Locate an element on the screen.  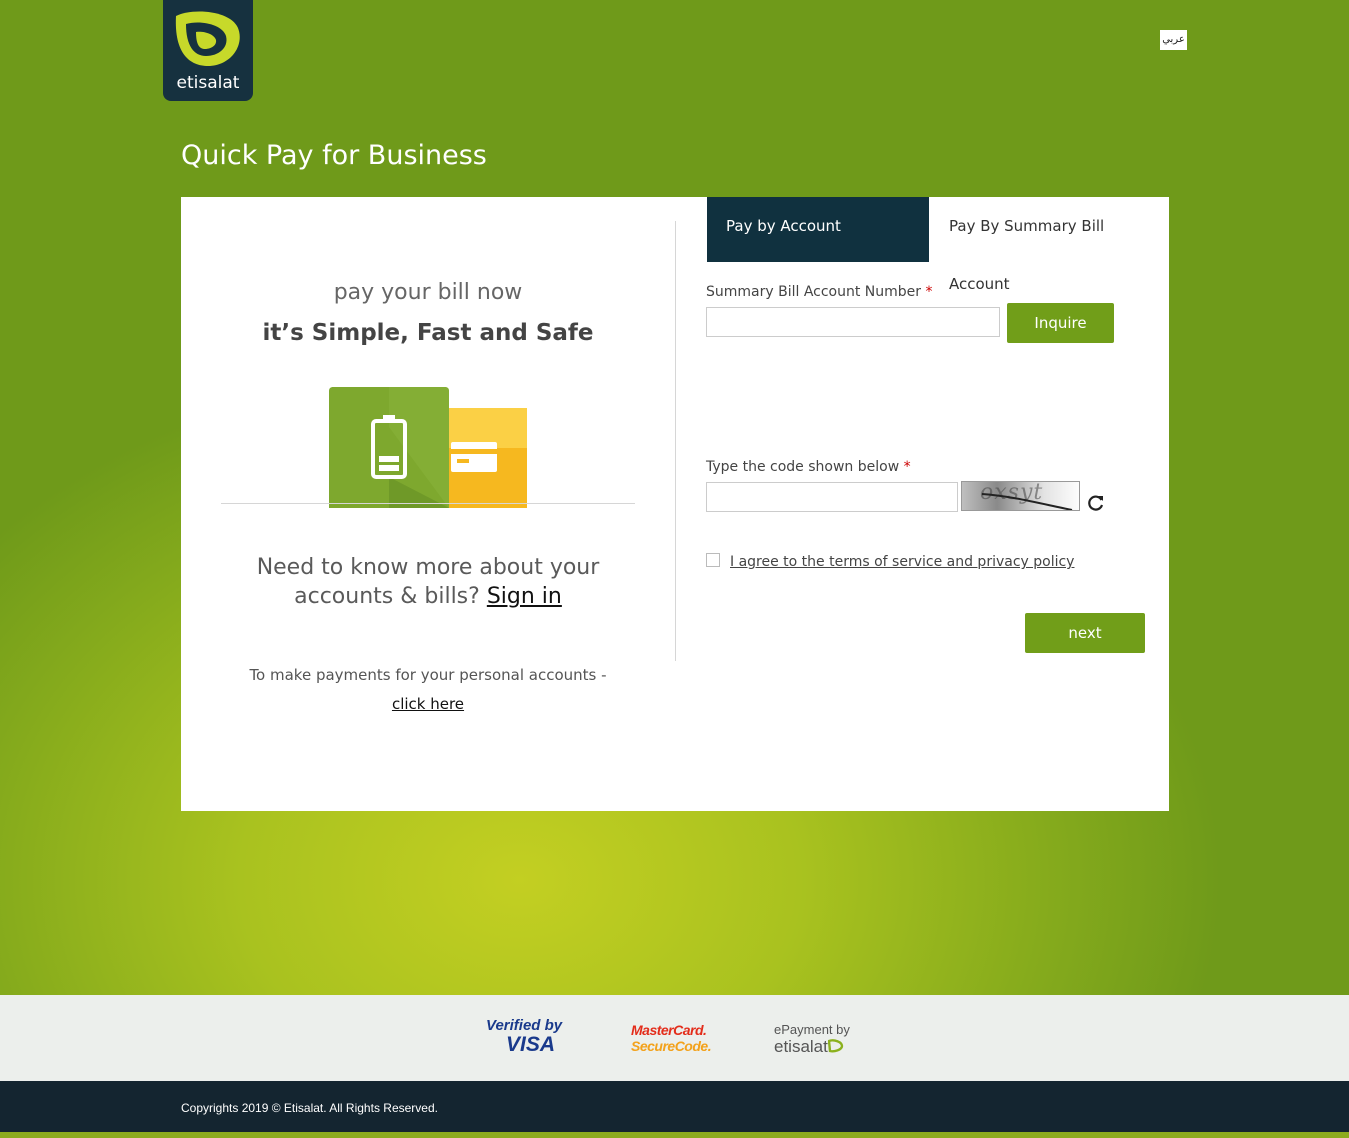
click-here-link: click here is located at coordinates (428, 704).